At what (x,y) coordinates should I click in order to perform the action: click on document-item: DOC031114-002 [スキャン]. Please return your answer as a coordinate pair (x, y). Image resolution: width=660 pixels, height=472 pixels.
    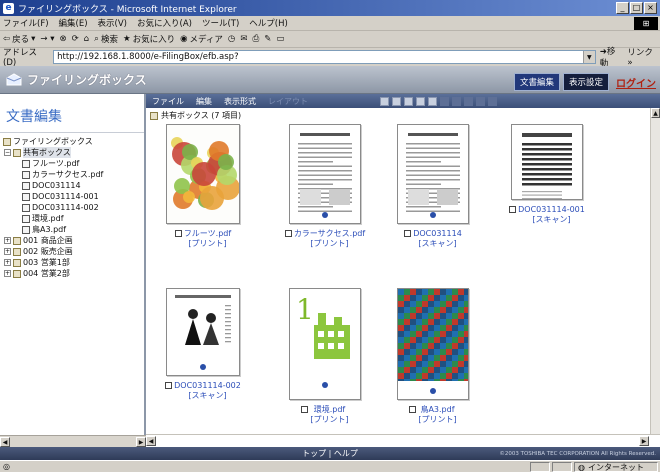
    Looking at the image, I should click on (203, 344).